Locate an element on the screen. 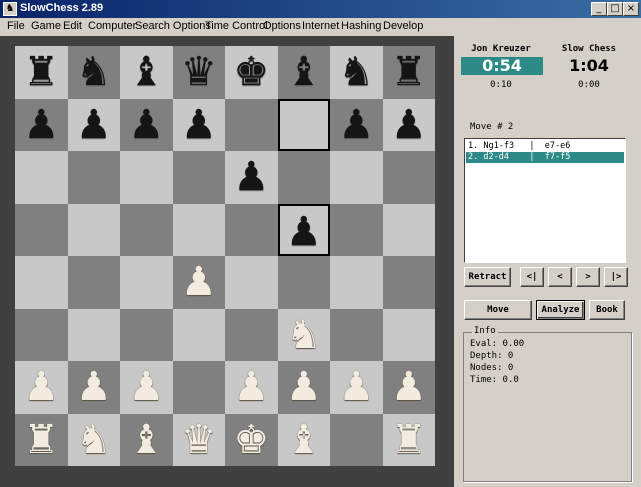 The width and height of the screenshot is (641, 487). square-a5 is located at coordinates (41, 229).